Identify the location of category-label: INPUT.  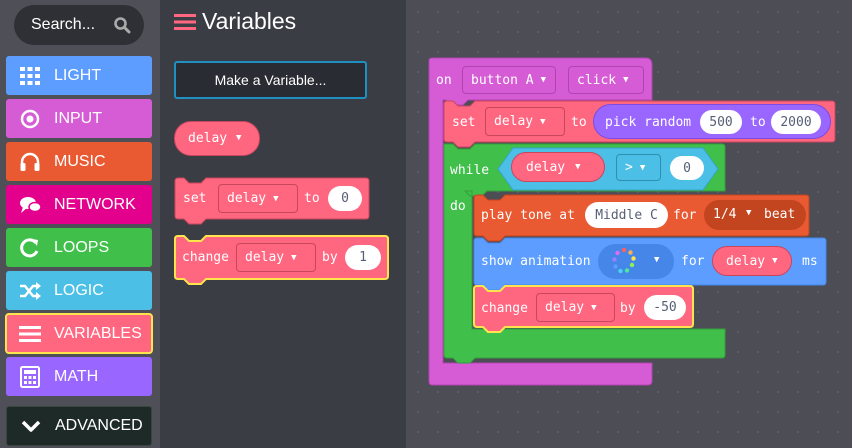
(78, 118).